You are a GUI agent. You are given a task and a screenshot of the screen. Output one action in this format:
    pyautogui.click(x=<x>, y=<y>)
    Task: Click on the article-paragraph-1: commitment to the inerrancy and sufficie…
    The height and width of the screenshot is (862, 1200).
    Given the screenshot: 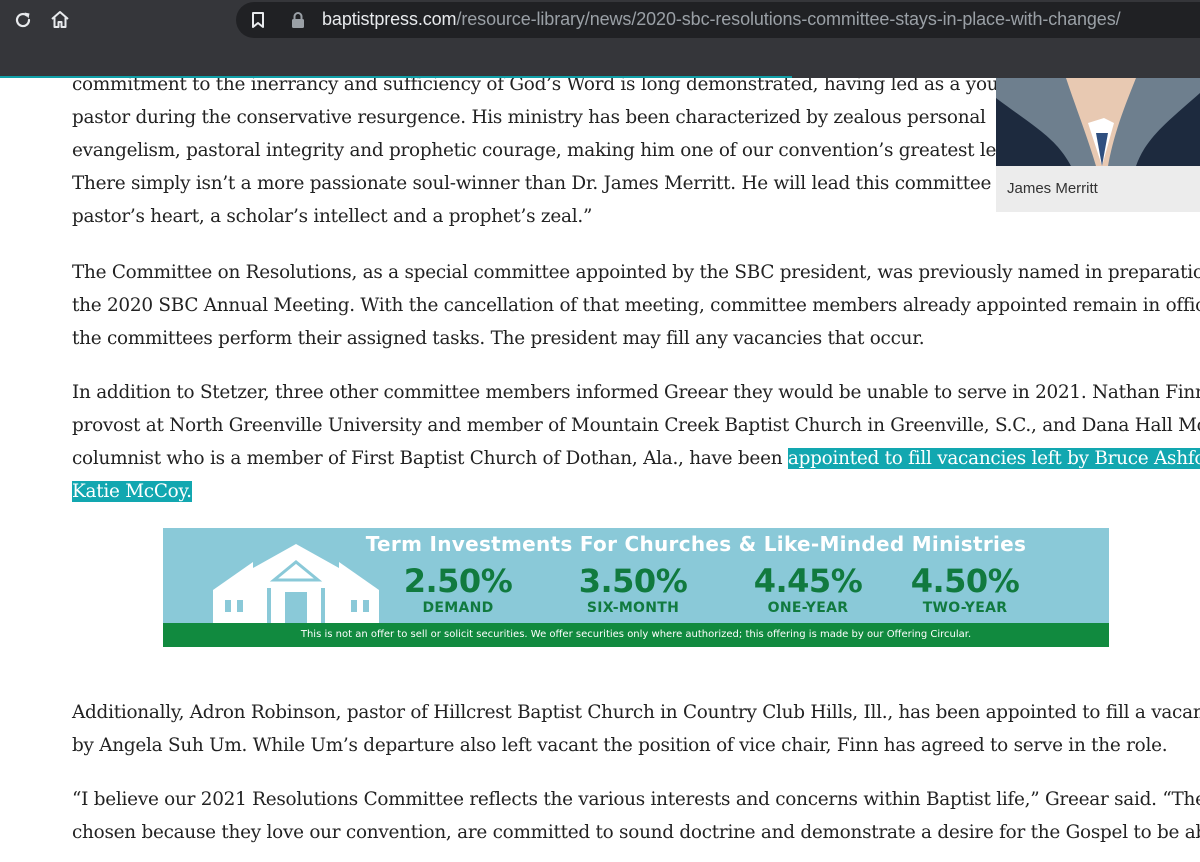 What is the action you would take?
    pyautogui.click(x=562, y=155)
    